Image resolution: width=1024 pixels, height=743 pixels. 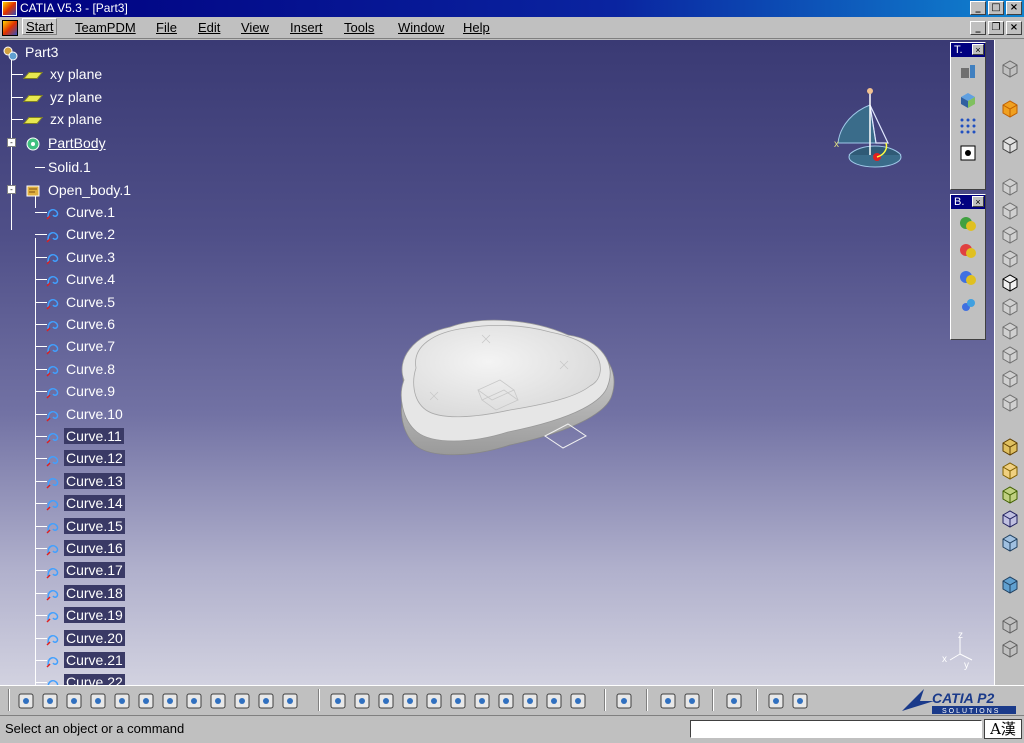 What do you see at coordinates (166, 27) in the screenshot?
I see `menu-file: File` at bounding box center [166, 27].